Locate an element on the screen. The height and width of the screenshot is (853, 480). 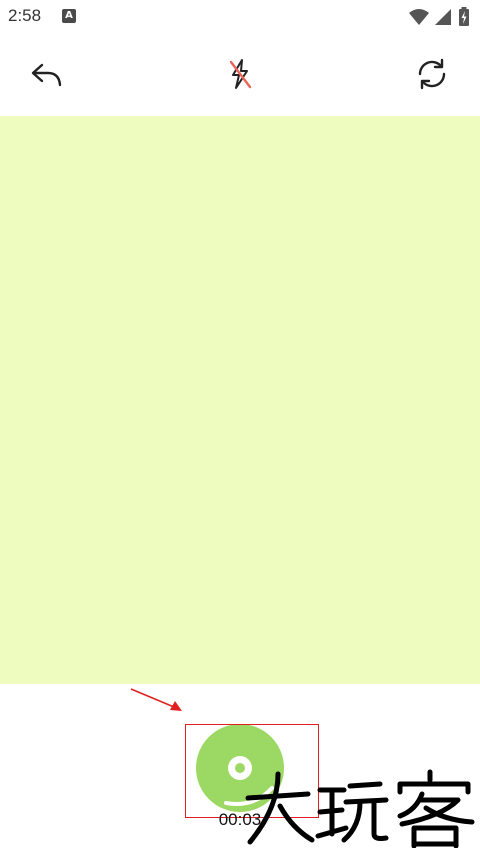
flash-off-icon is located at coordinates (240, 74).